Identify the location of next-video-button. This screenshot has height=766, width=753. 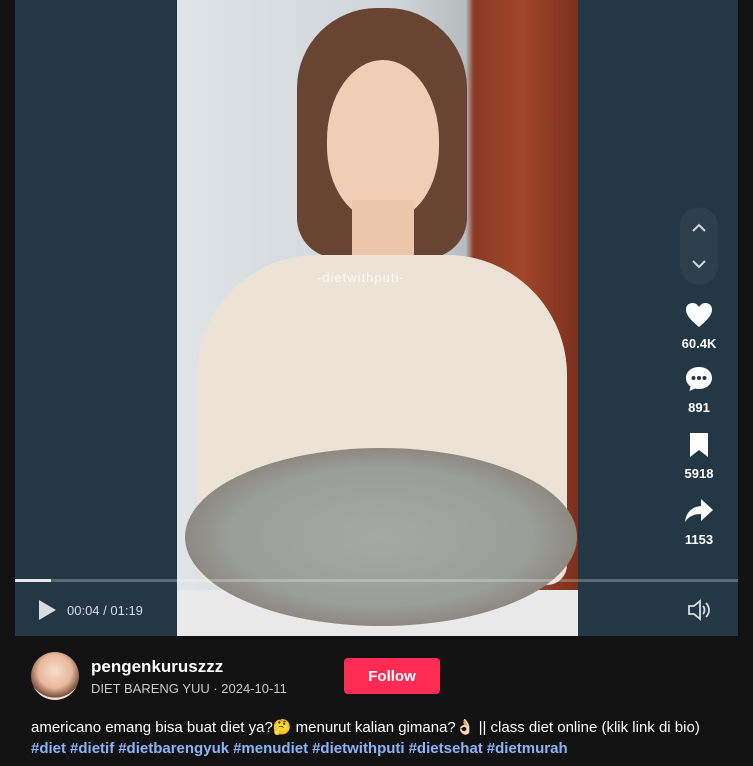
(699, 264).